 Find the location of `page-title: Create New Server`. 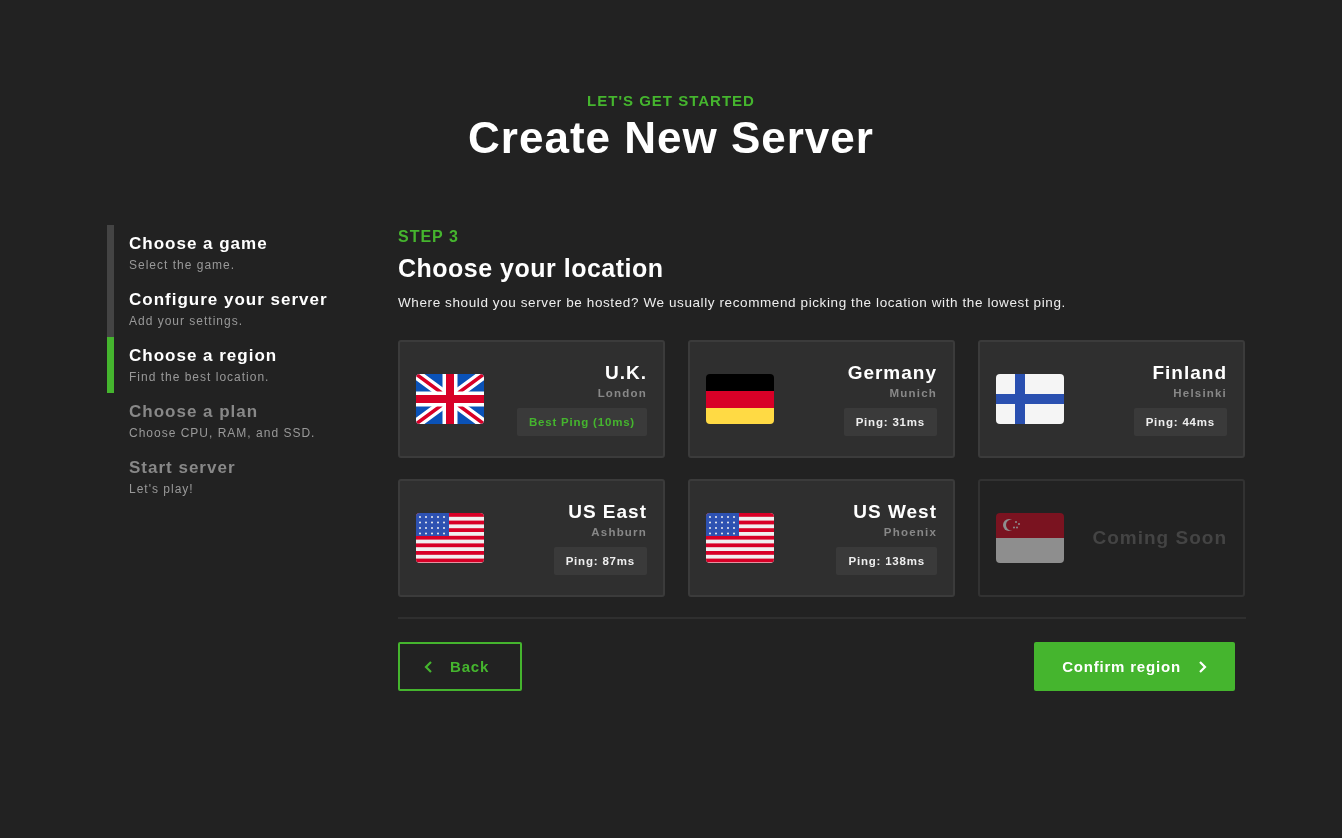

page-title: Create New Server is located at coordinates (671, 138).